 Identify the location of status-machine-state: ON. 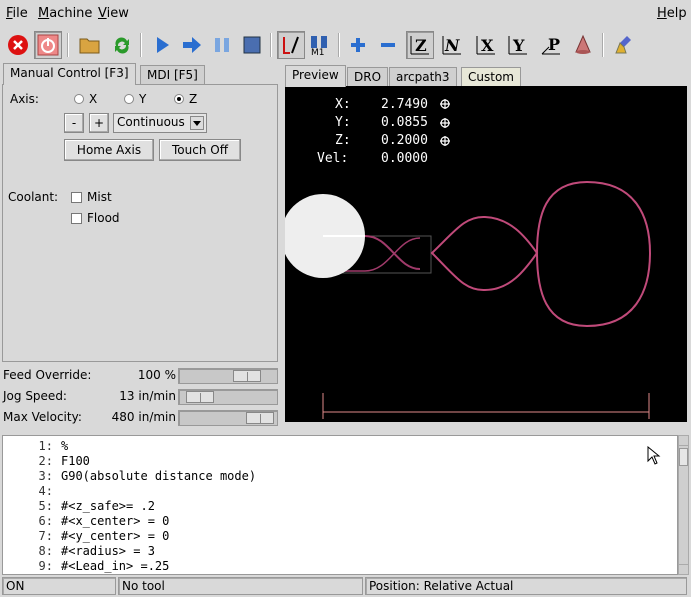
(59, 586).